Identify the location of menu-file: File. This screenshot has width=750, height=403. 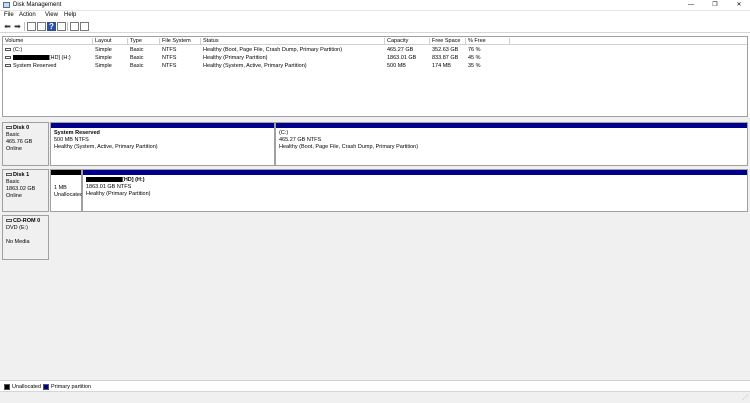
(9, 15).